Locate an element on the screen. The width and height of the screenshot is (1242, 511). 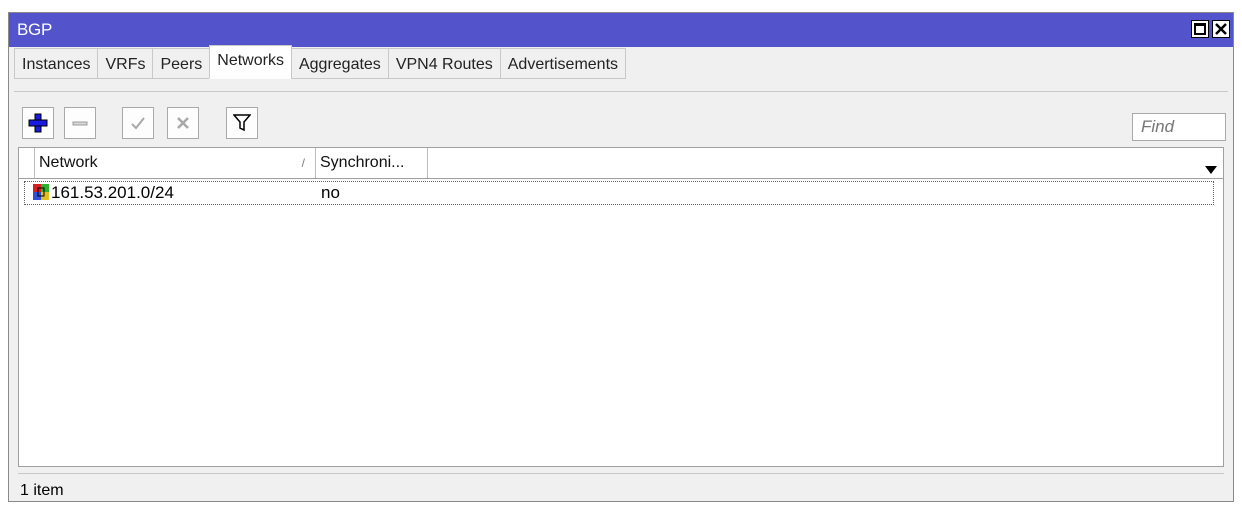
tab-aggregates: Aggregates is located at coordinates (339, 63).